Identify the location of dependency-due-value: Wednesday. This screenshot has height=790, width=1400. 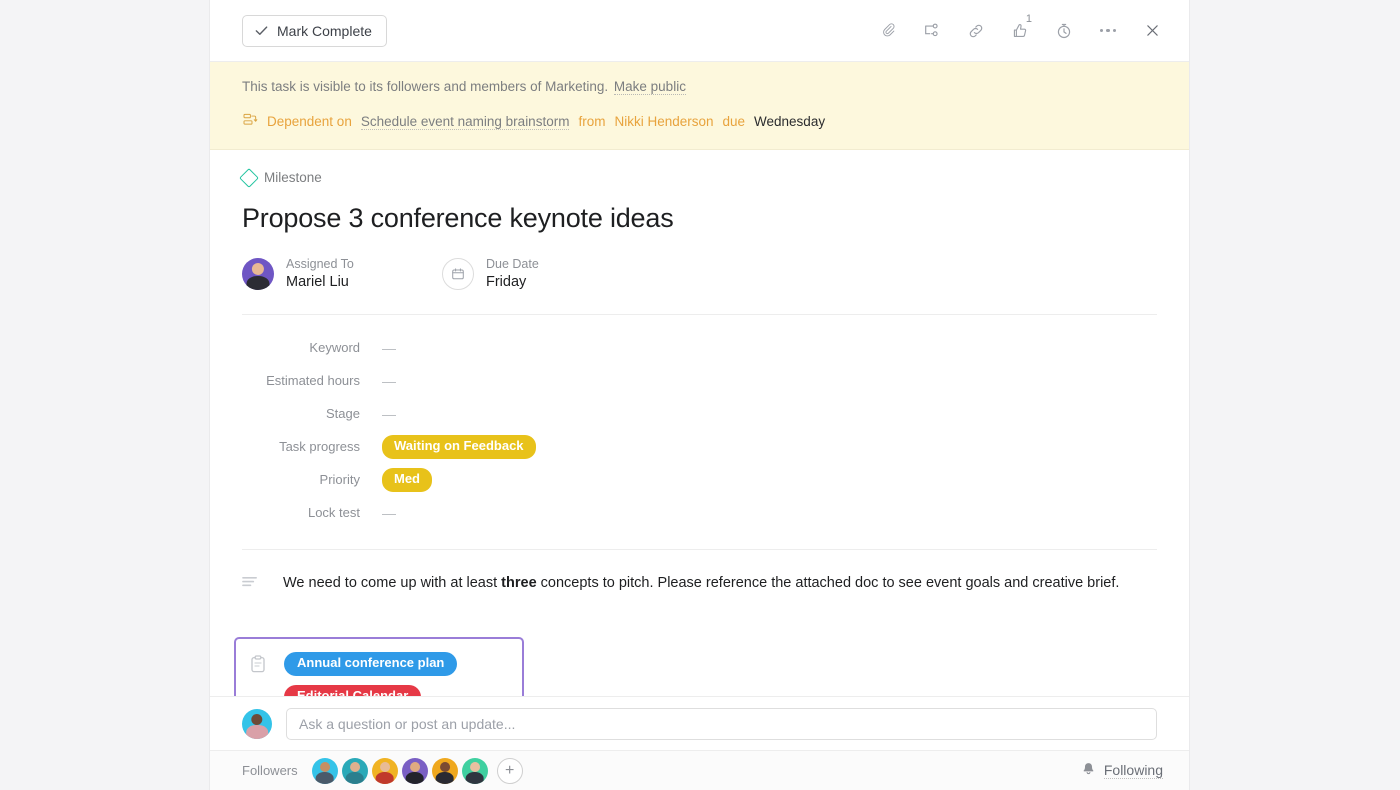
(790, 121).